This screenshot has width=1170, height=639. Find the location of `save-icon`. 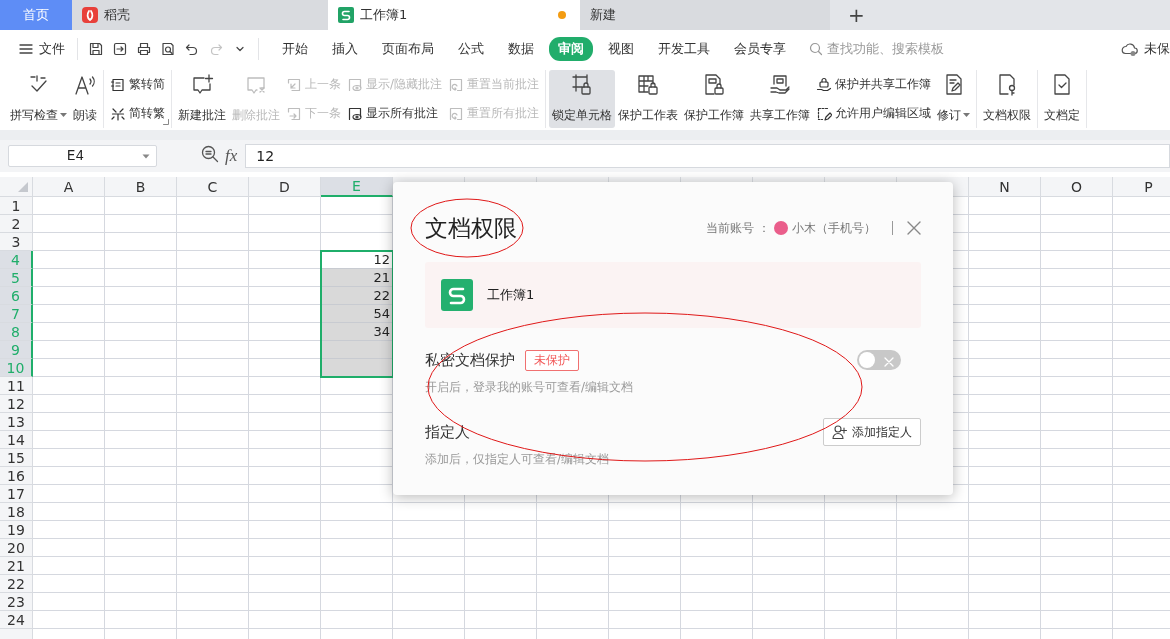

save-icon is located at coordinates (96, 48).